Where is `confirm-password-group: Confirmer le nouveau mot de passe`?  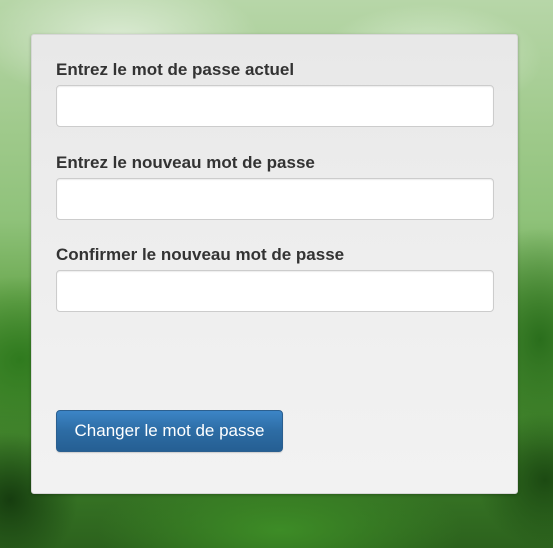 confirm-password-group: Confirmer le nouveau mot de passe is located at coordinates (275, 278).